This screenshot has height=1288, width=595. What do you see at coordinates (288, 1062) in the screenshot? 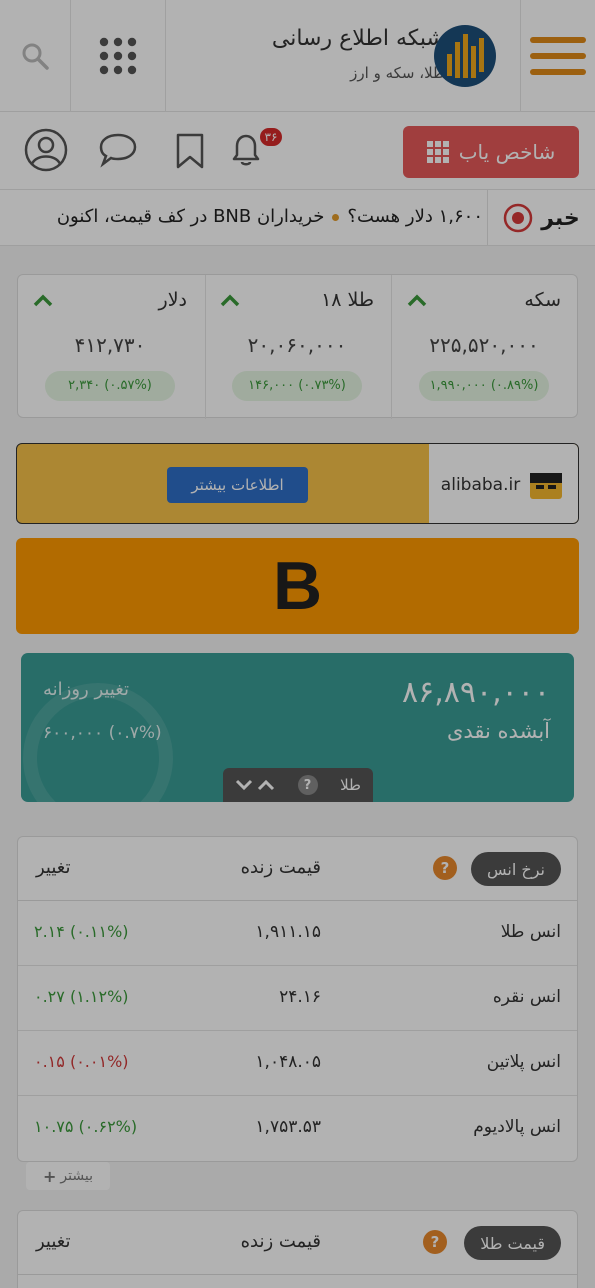
I see `row-price: ۱,۰۴۸.۰۵` at bounding box center [288, 1062].